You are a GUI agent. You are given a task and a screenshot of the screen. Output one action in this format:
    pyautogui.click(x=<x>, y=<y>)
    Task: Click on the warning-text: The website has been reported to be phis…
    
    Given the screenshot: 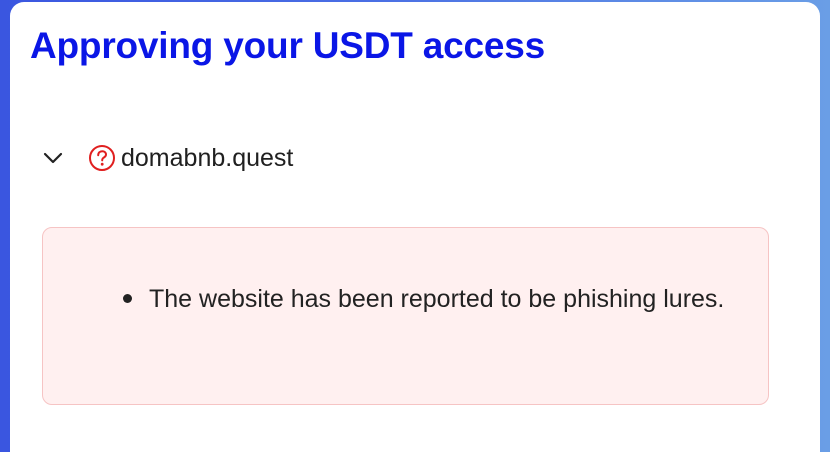 What is the action you would take?
    pyautogui.click(x=437, y=299)
    